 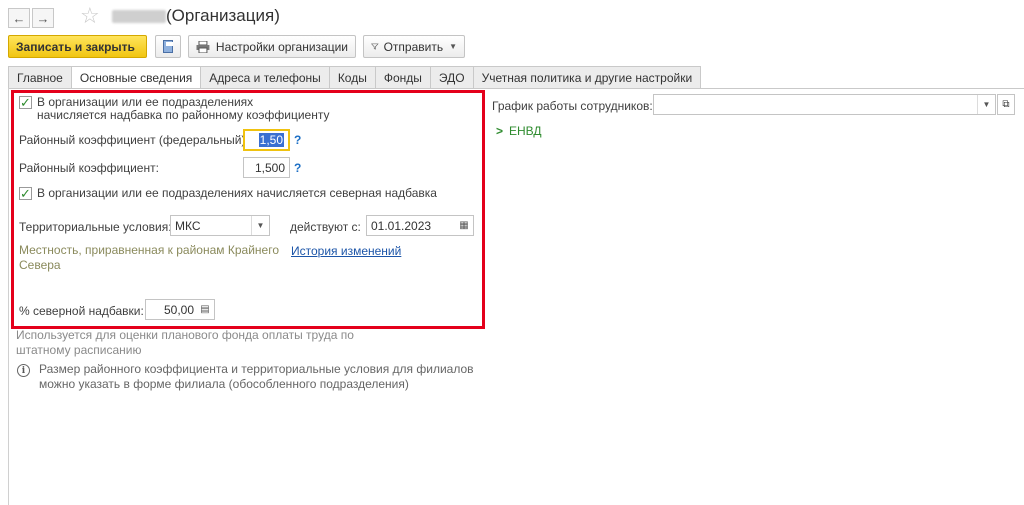 I want to click on envd-section-toggle: > ЕНВД, so click(x=519, y=131).